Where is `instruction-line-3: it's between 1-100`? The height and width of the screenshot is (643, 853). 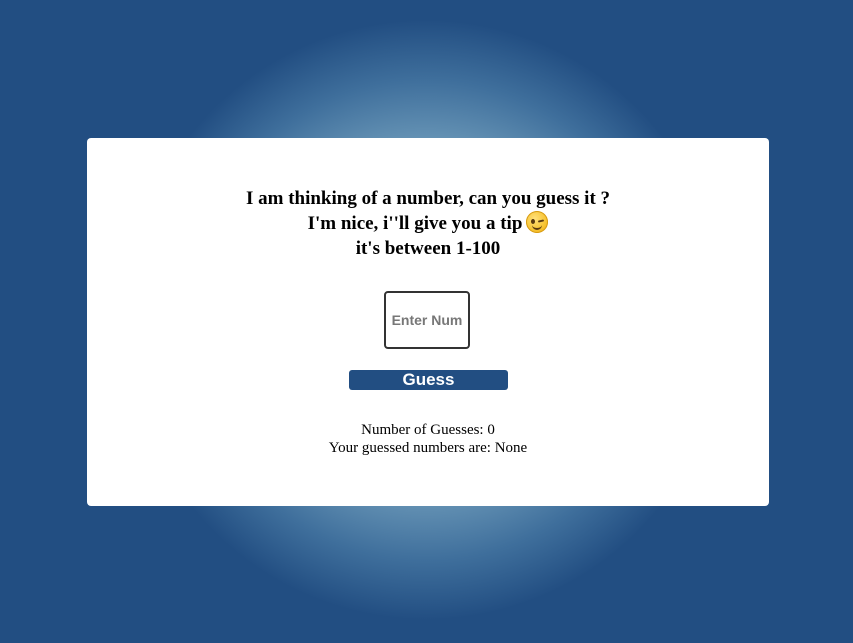 instruction-line-3: it's between 1-100 is located at coordinates (428, 248).